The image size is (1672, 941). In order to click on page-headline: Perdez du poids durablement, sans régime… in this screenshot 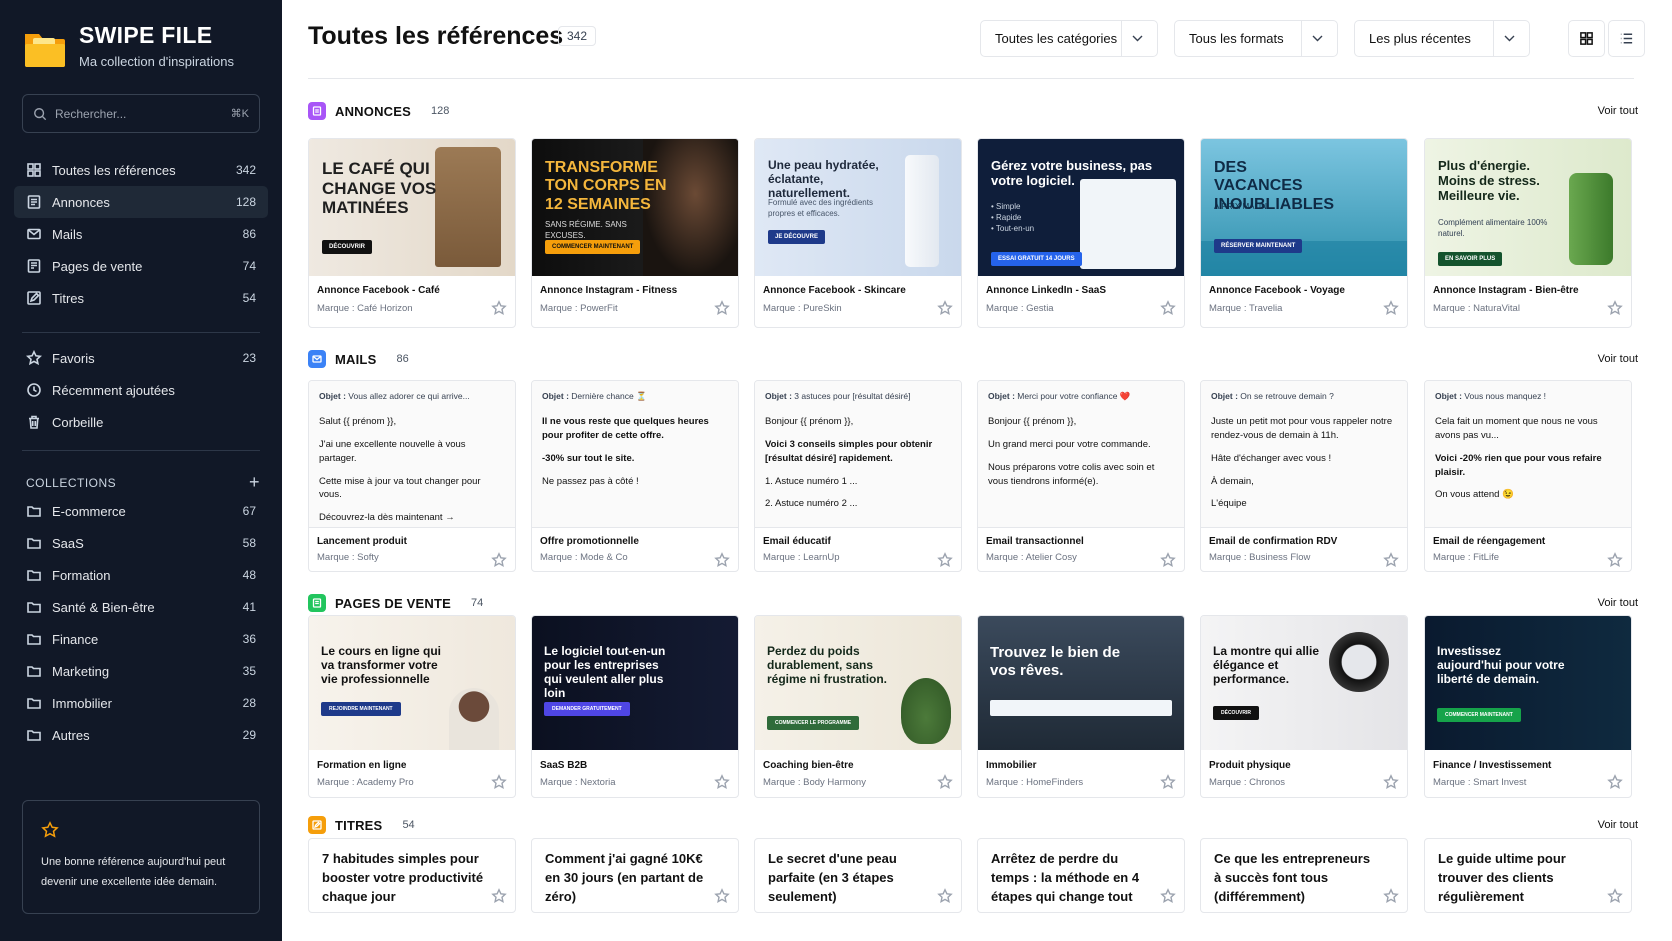, I will do `click(827, 665)`.